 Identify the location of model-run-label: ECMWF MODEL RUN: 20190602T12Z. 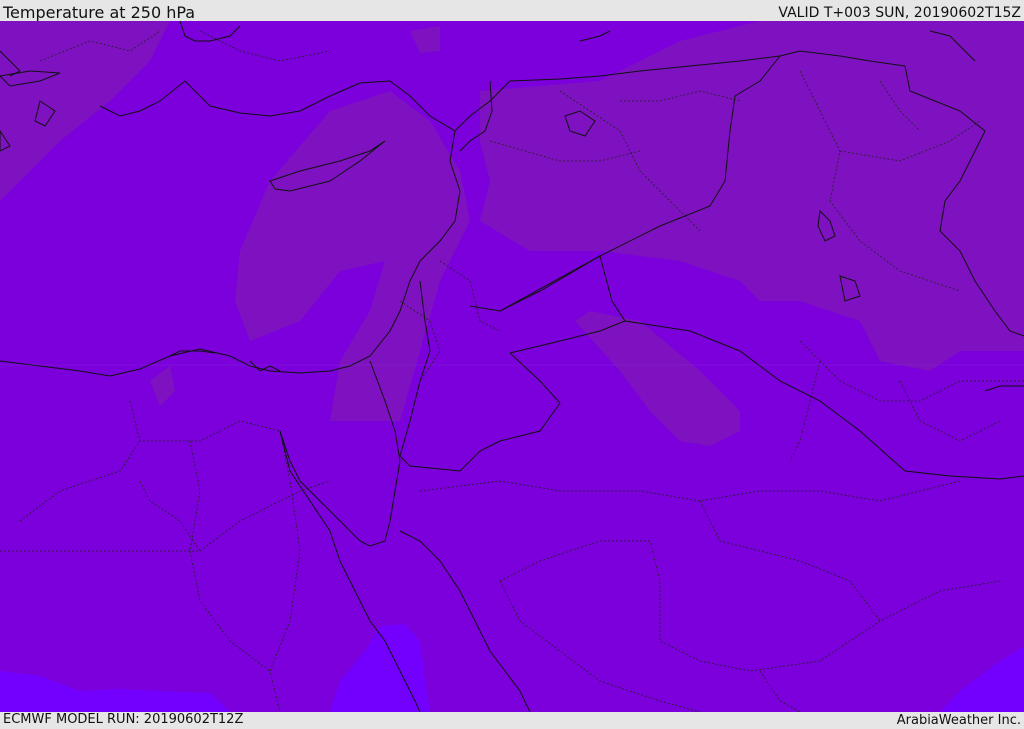
(123, 719).